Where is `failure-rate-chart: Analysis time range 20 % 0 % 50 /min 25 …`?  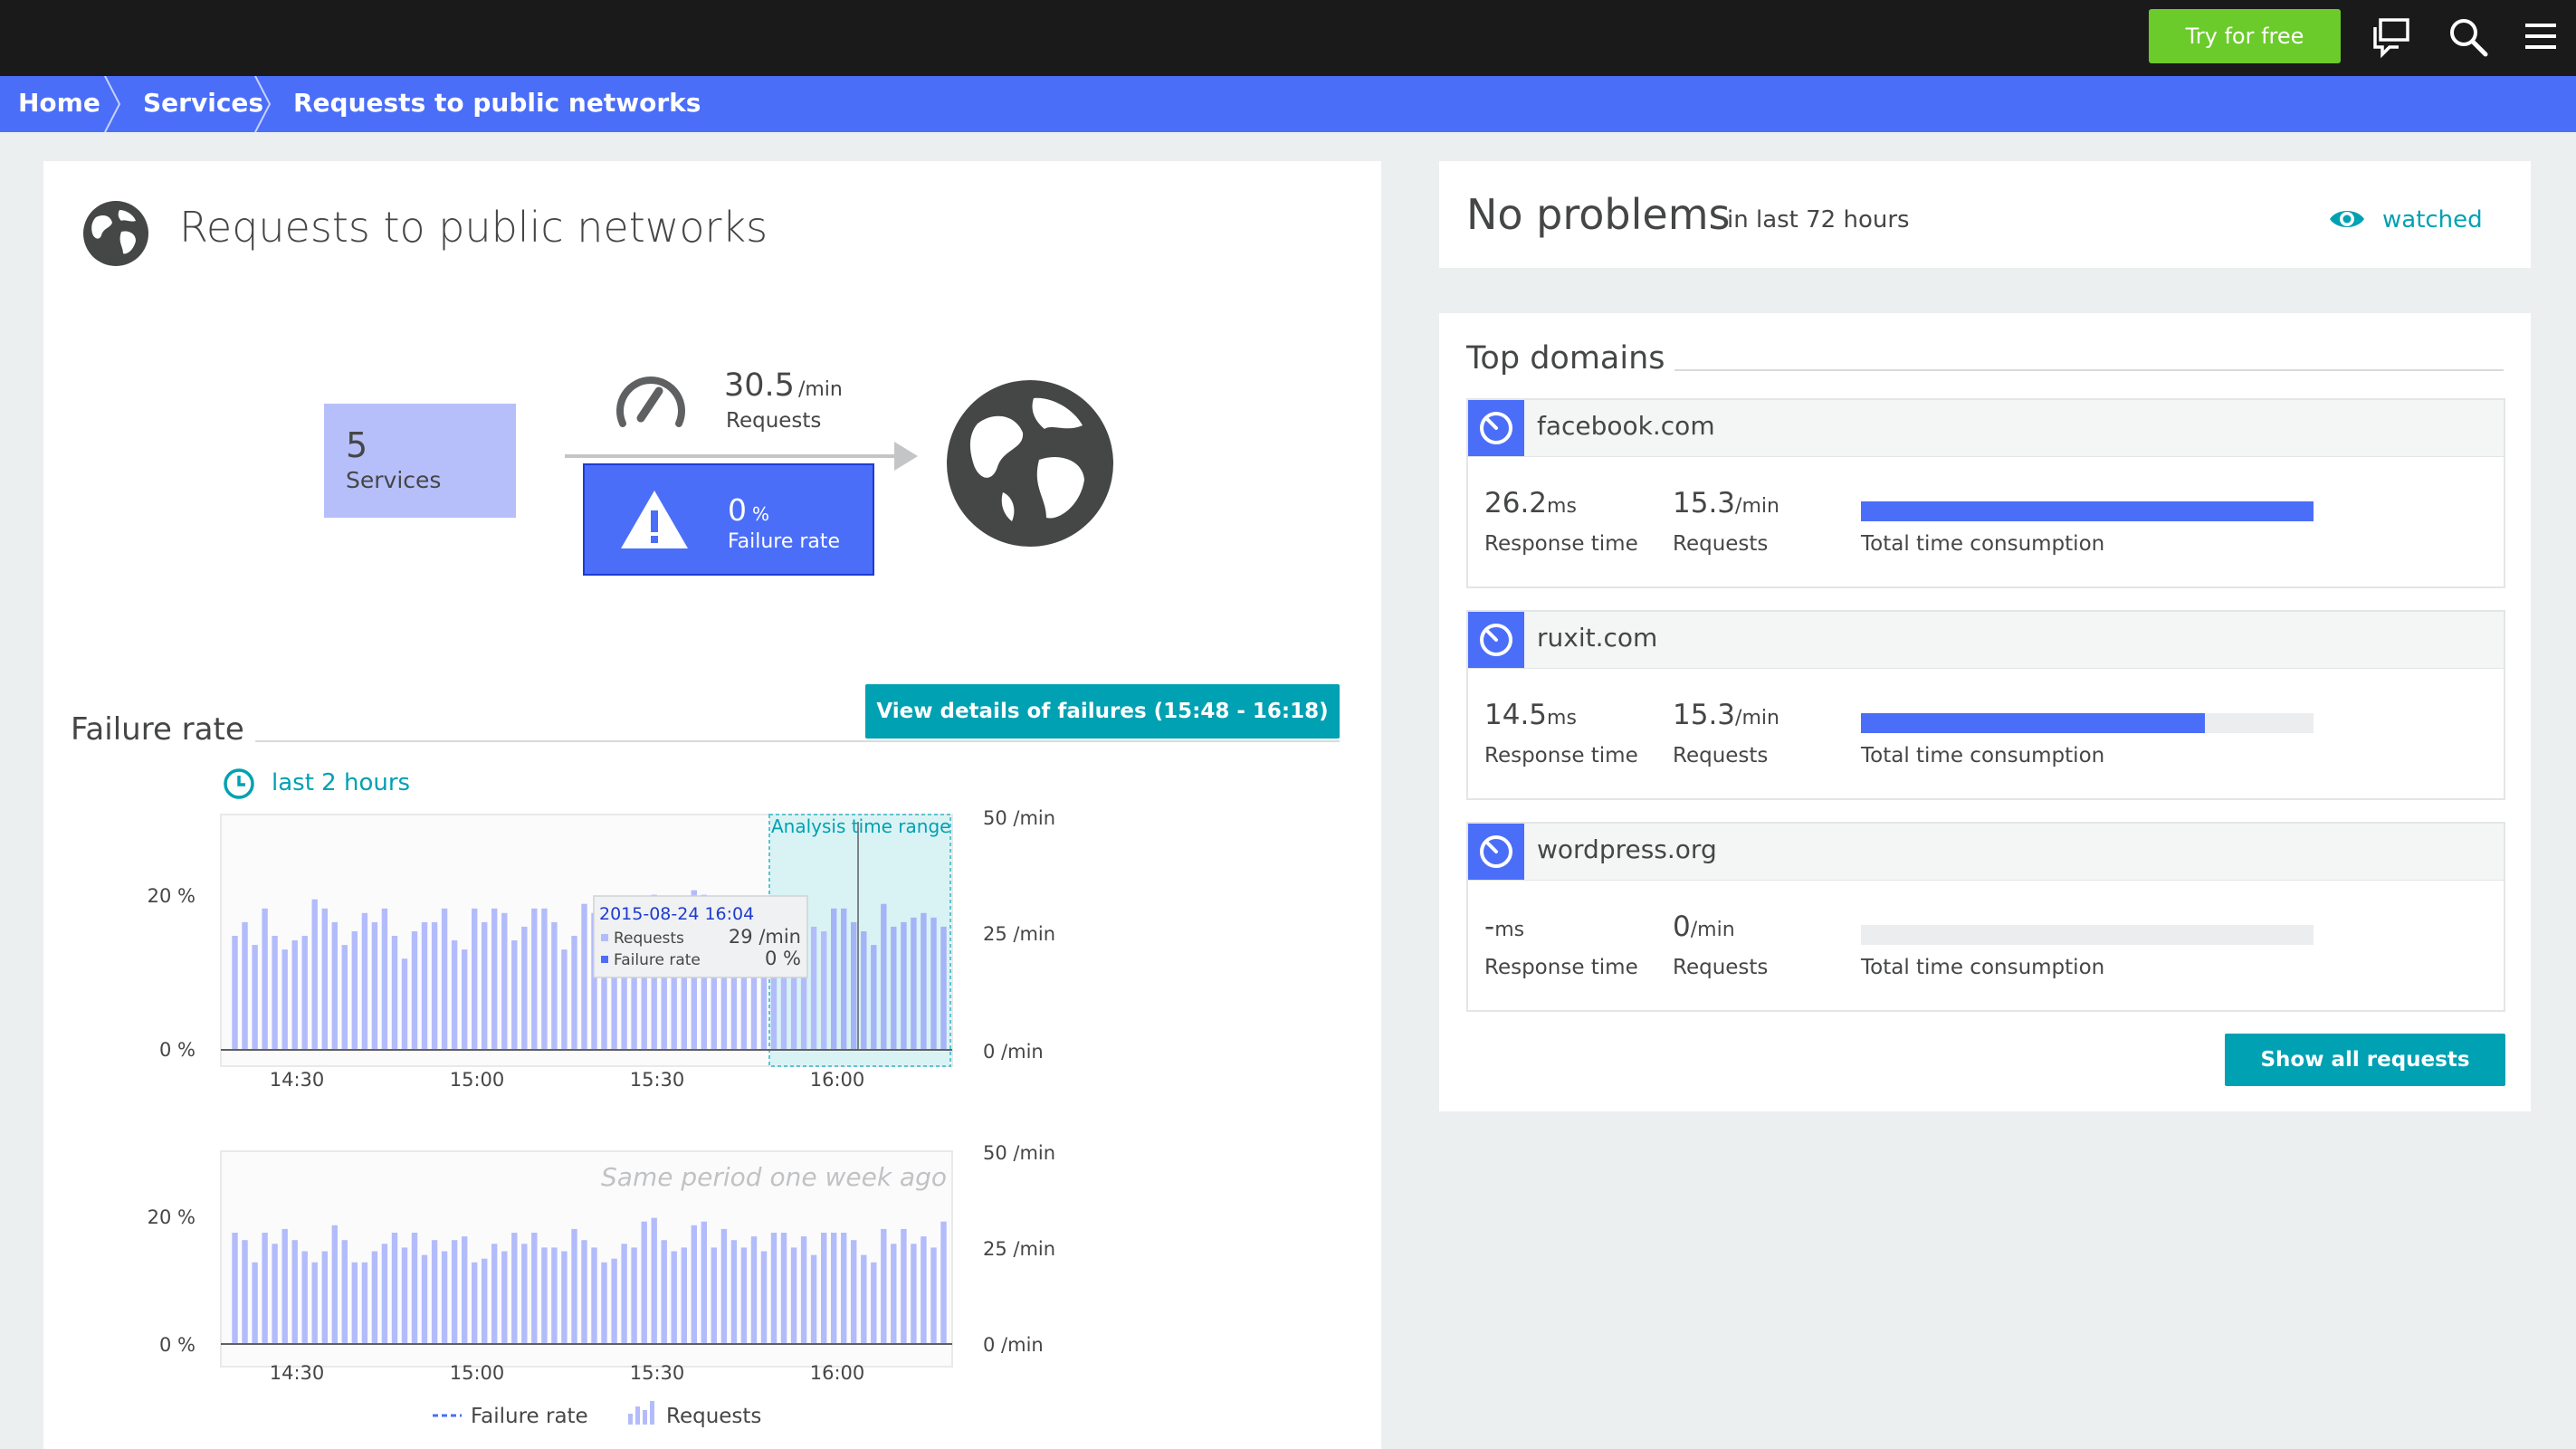 failure-rate-chart: Analysis time range 20 % 0 % 50 /min 25 … is located at coordinates (611, 950).